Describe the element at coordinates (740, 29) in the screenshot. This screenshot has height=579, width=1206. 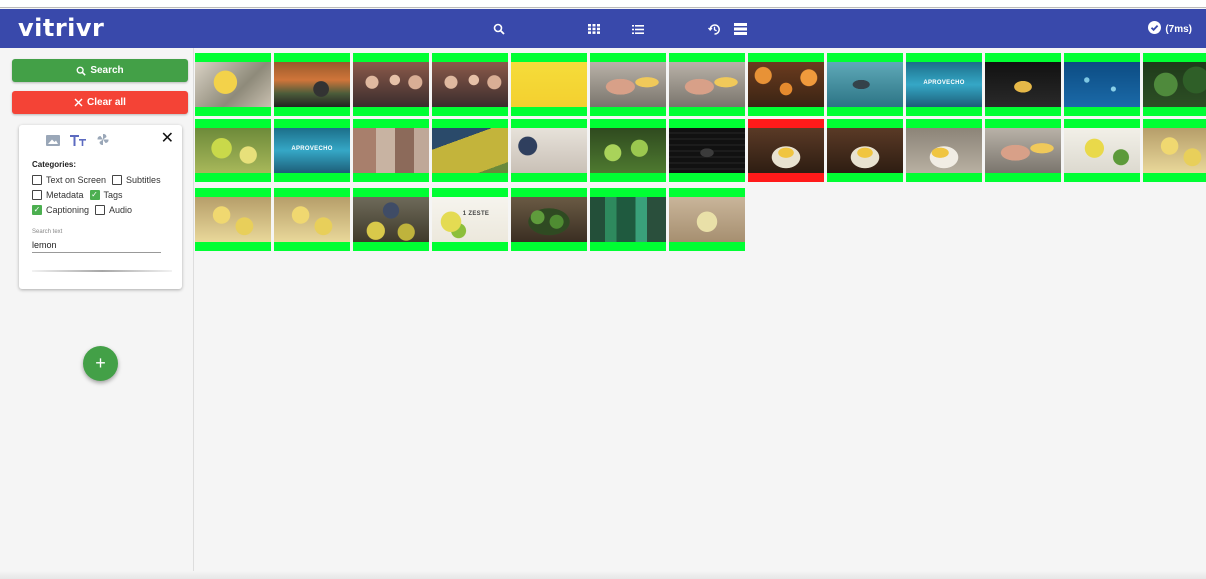
I see `collections-icon` at that location.